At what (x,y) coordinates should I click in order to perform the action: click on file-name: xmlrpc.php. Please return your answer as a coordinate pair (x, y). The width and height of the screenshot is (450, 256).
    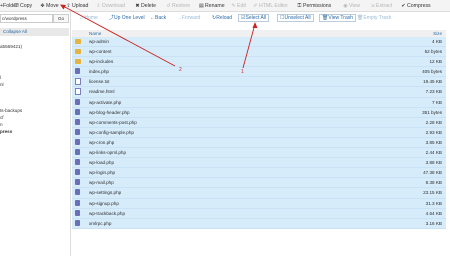
    Looking at the image, I should click on (100, 223).